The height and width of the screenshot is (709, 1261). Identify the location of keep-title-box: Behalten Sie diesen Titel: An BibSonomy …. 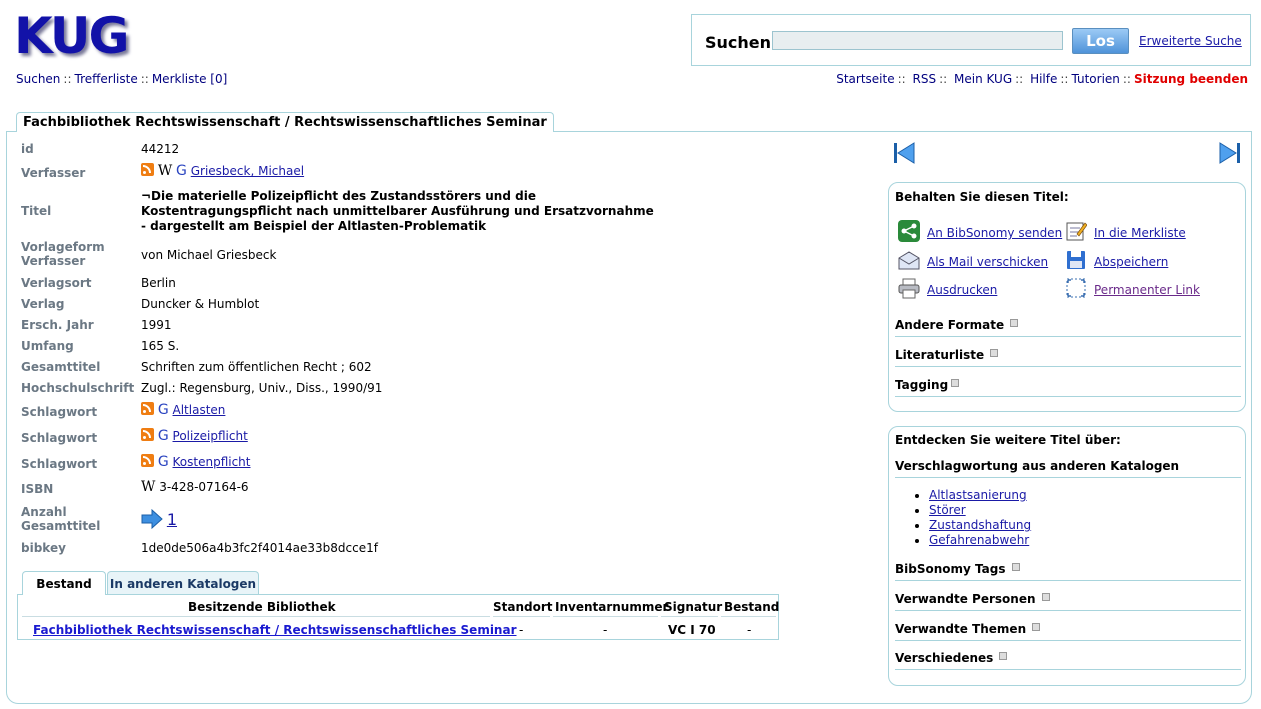
(1067, 297).